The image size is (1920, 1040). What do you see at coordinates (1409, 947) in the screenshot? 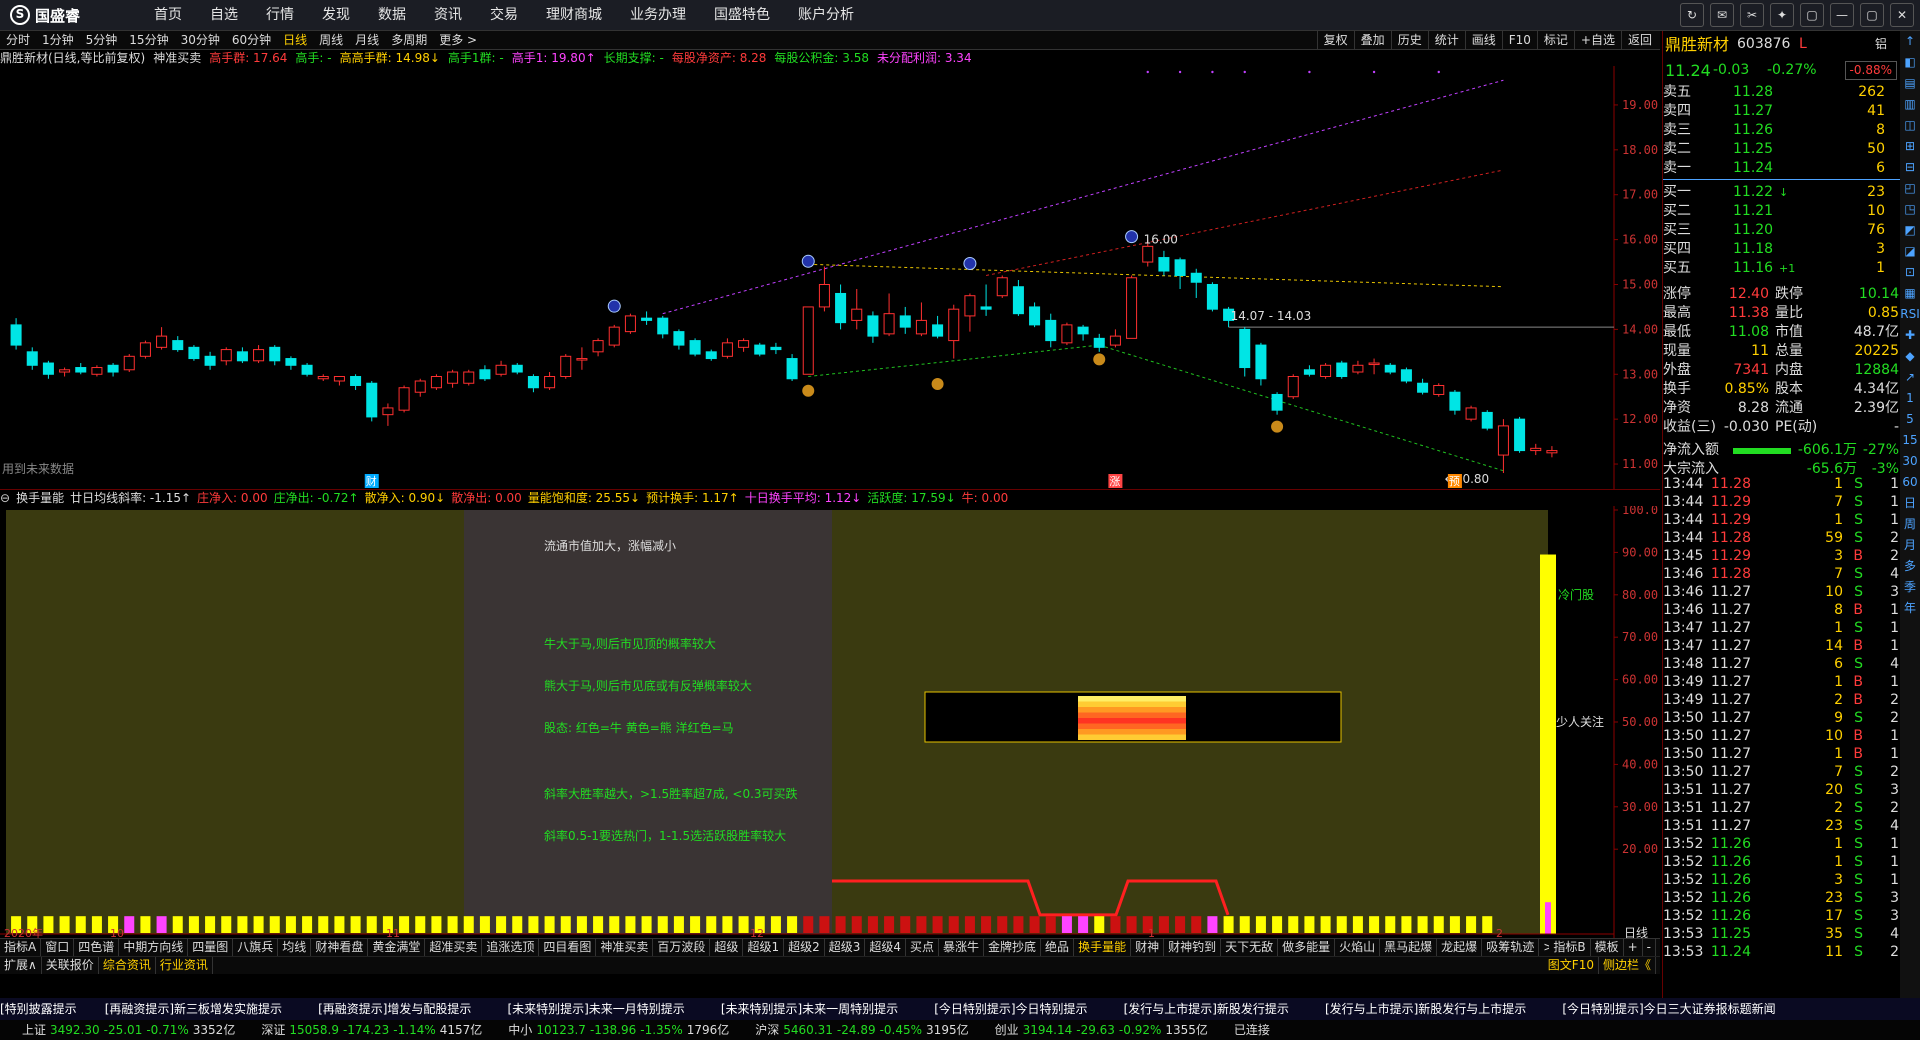
I see `indicator-tab: 黑马起爆` at bounding box center [1409, 947].